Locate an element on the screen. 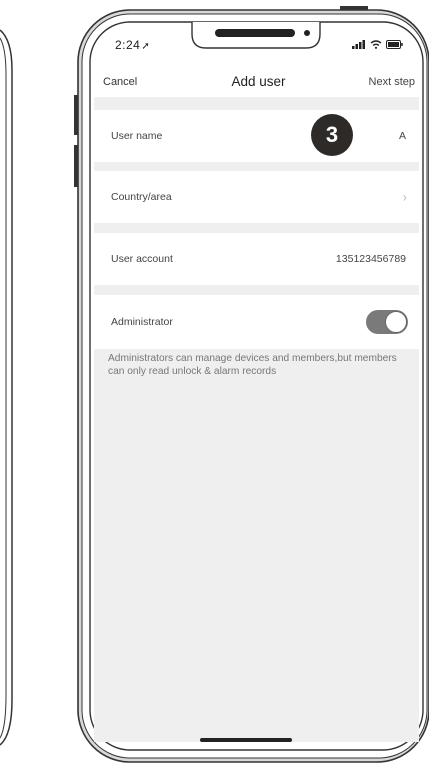 This screenshot has width=429, height=767. chevron-right-icon: › is located at coordinates (404, 197).